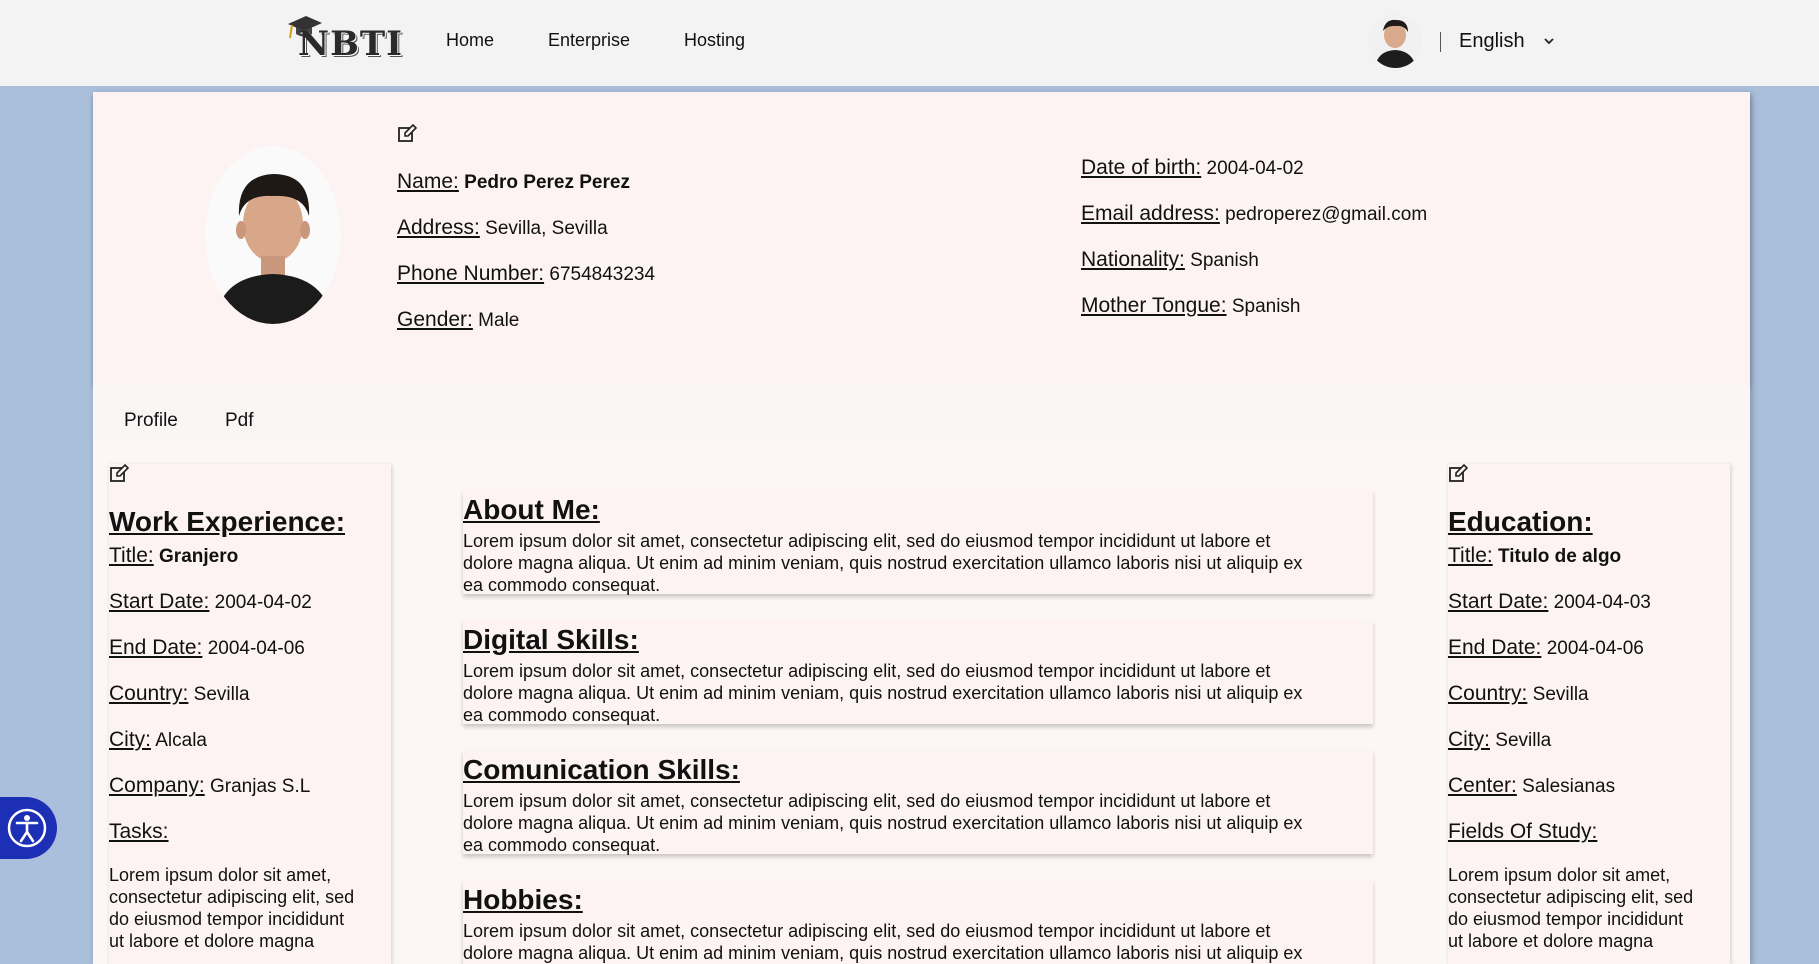 The width and height of the screenshot is (1819, 964). Describe the element at coordinates (1549, 602) in the screenshot. I see `edu-start-field: Start Date: 2004-04-03` at that location.